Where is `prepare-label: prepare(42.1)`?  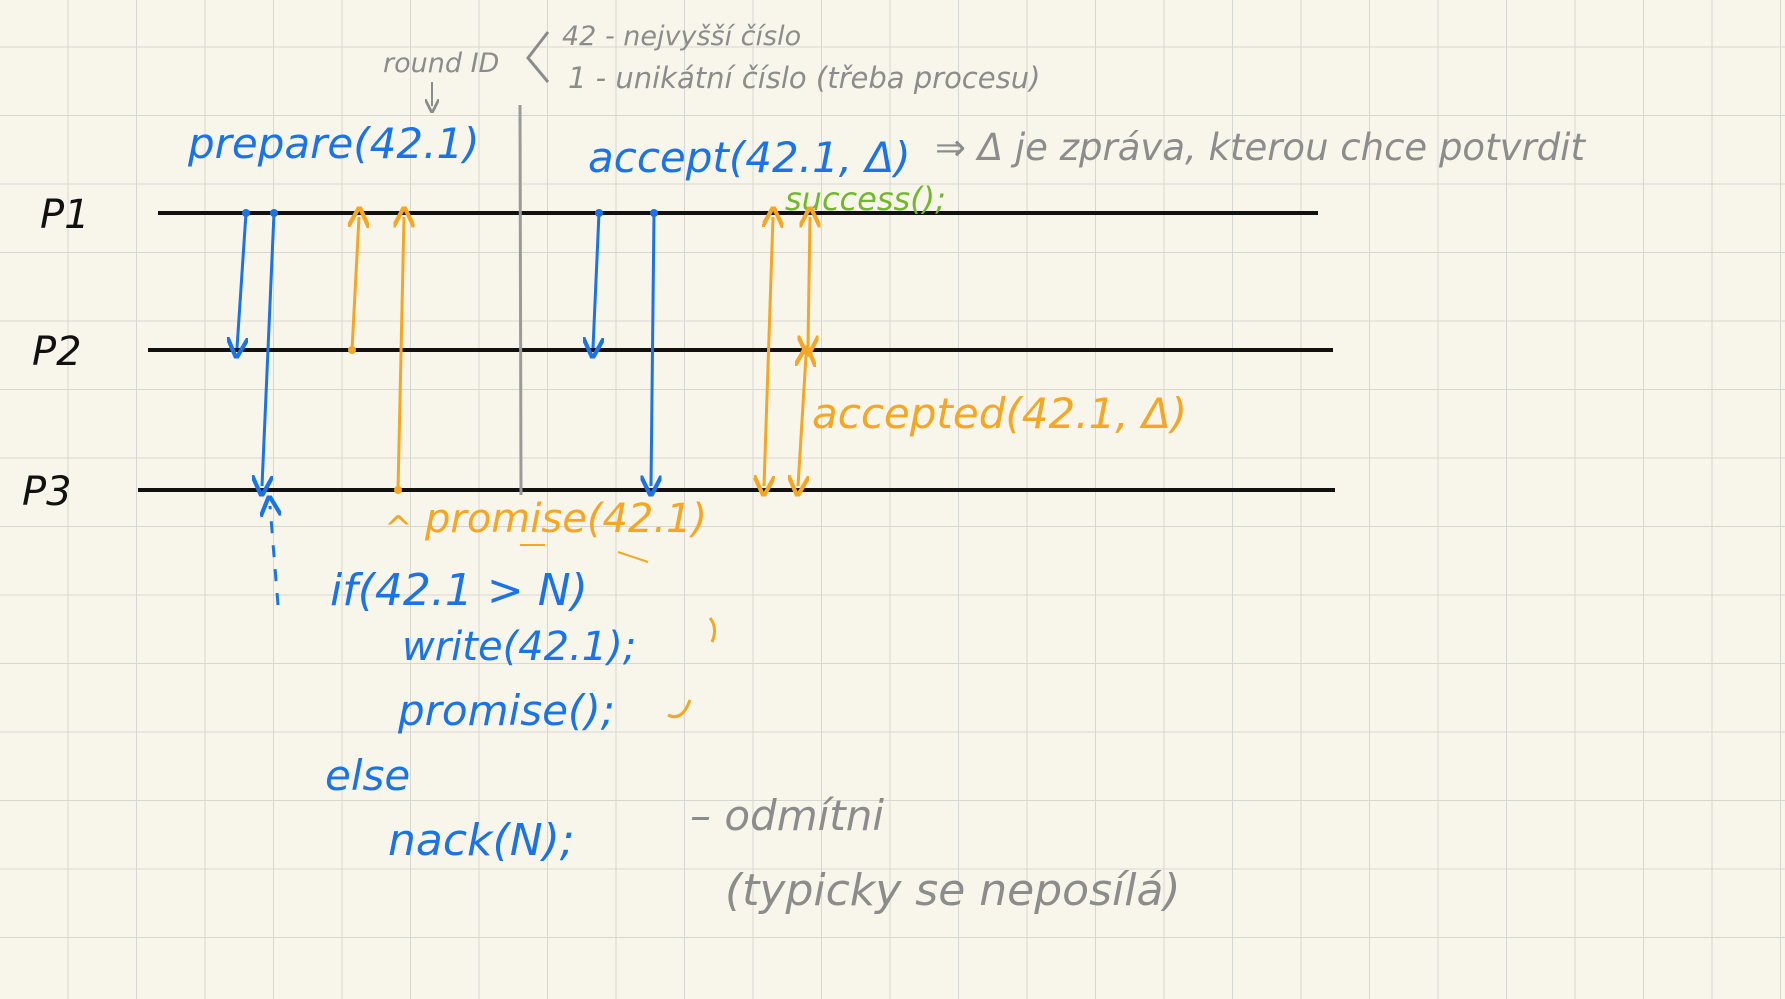 prepare-label: prepare(42.1) is located at coordinates (333, 143).